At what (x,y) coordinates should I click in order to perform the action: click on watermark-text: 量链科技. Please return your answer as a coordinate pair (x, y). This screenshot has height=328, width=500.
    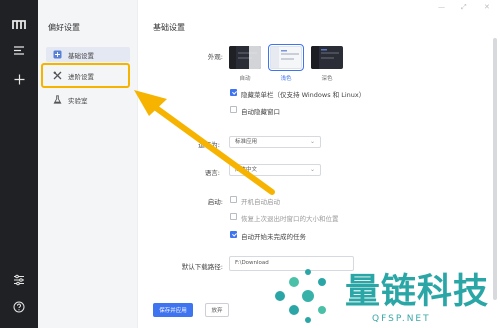
    Looking at the image, I should click on (417, 292).